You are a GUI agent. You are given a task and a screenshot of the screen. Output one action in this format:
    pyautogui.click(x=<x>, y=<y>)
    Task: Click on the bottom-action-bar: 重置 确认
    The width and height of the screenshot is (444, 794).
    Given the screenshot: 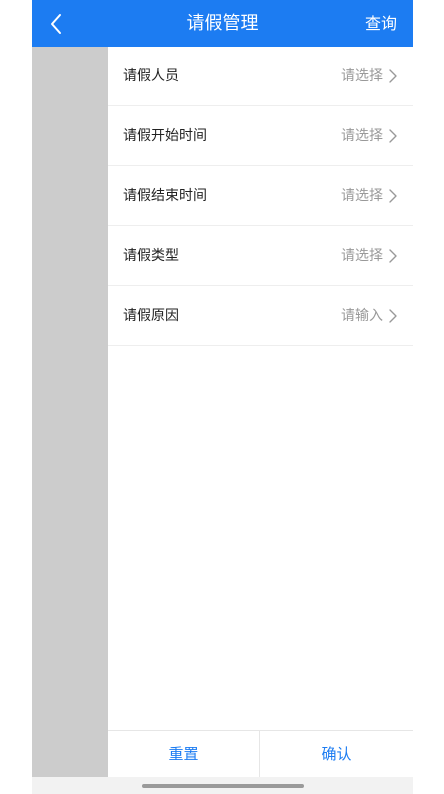 What is the action you would take?
    pyautogui.click(x=260, y=753)
    